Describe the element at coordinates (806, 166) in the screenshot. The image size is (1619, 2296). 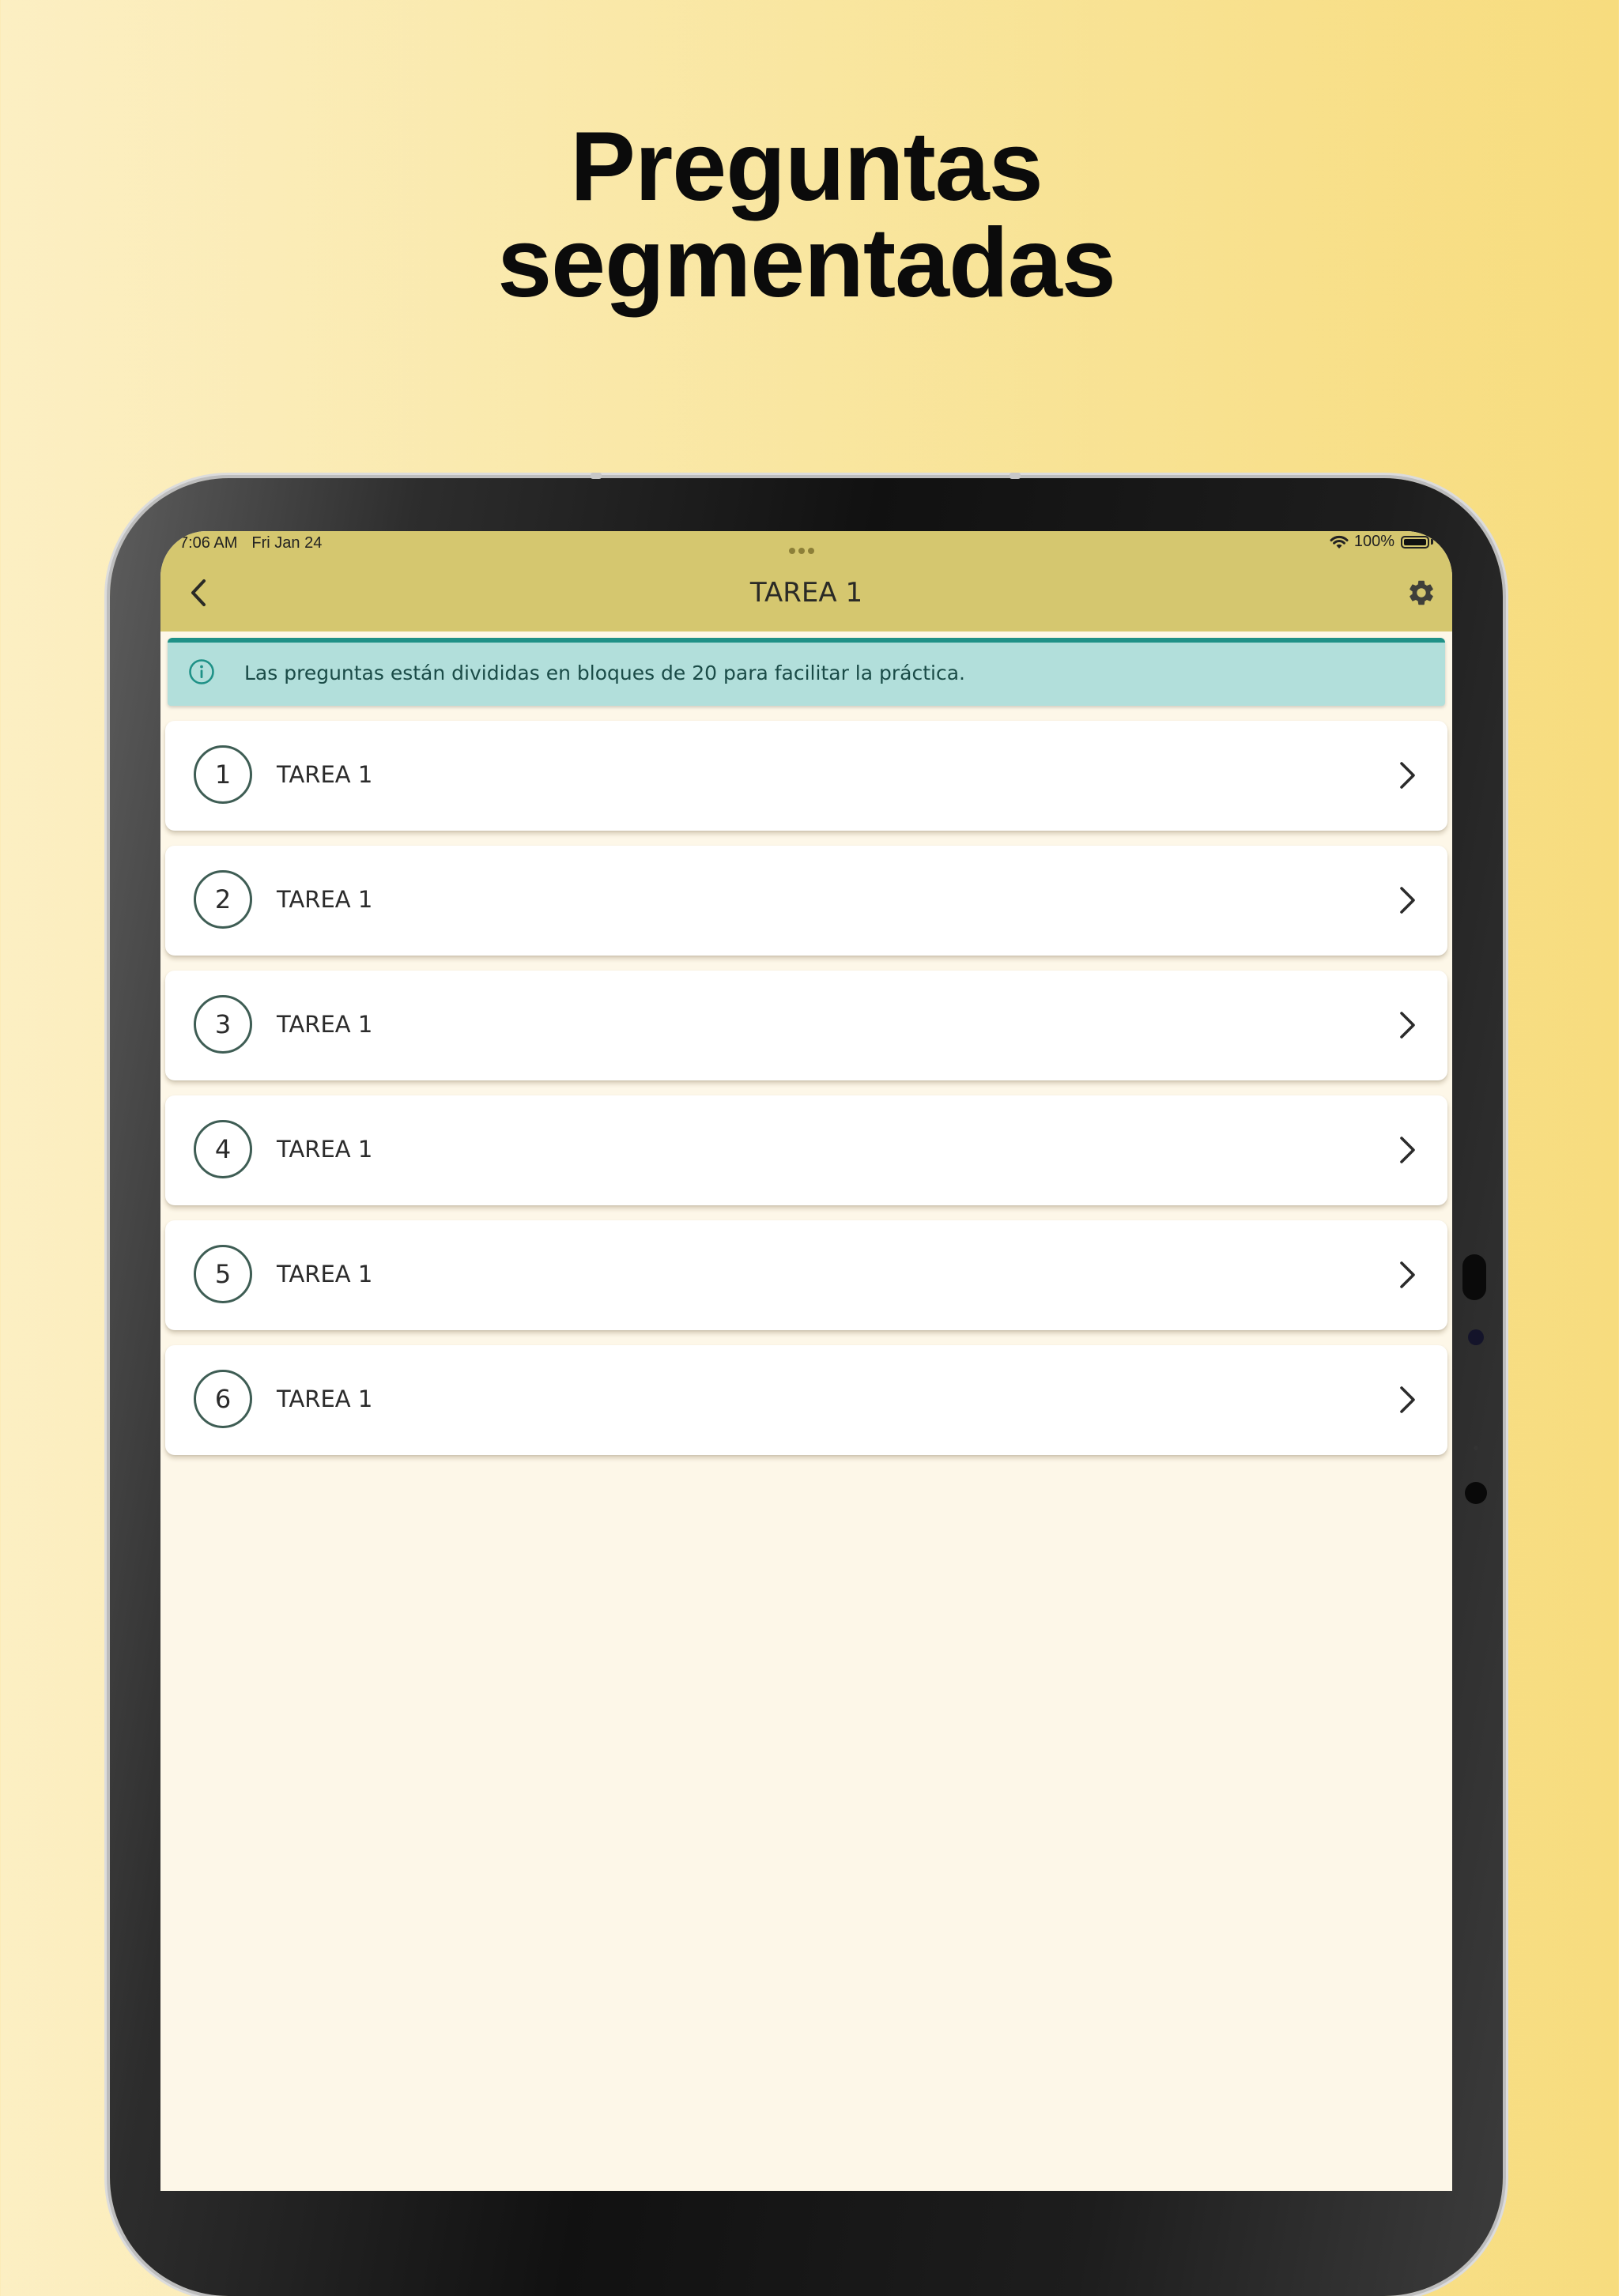
I see `headline-line-1: Preguntas` at that location.